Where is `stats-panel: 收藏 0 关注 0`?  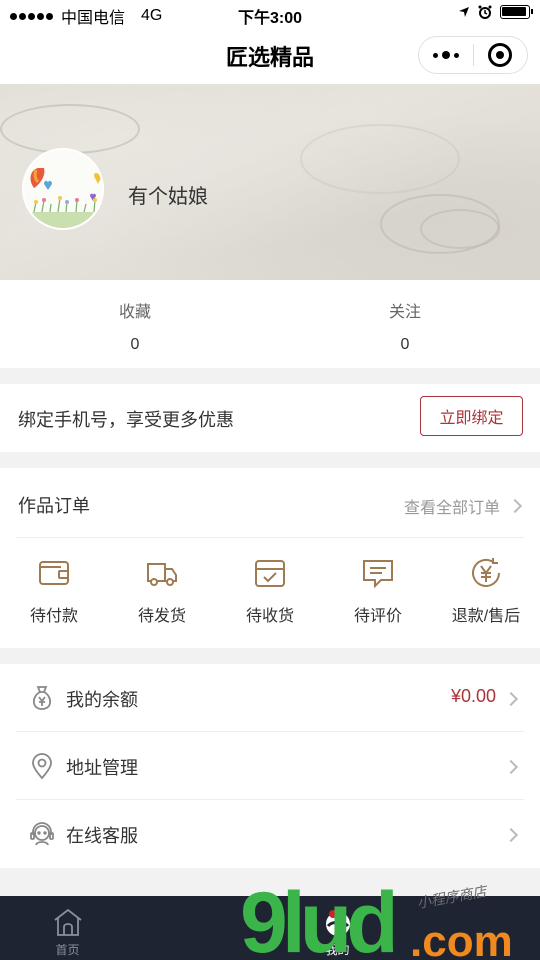
stats-panel: 收藏 0 关注 0 is located at coordinates (270, 324).